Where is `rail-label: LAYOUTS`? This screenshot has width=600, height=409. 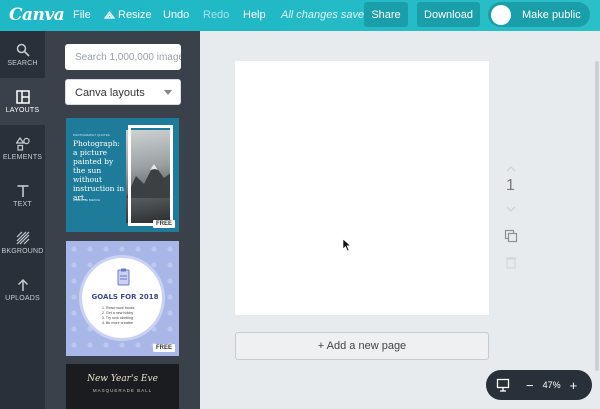
rail-label: LAYOUTS is located at coordinates (22, 110).